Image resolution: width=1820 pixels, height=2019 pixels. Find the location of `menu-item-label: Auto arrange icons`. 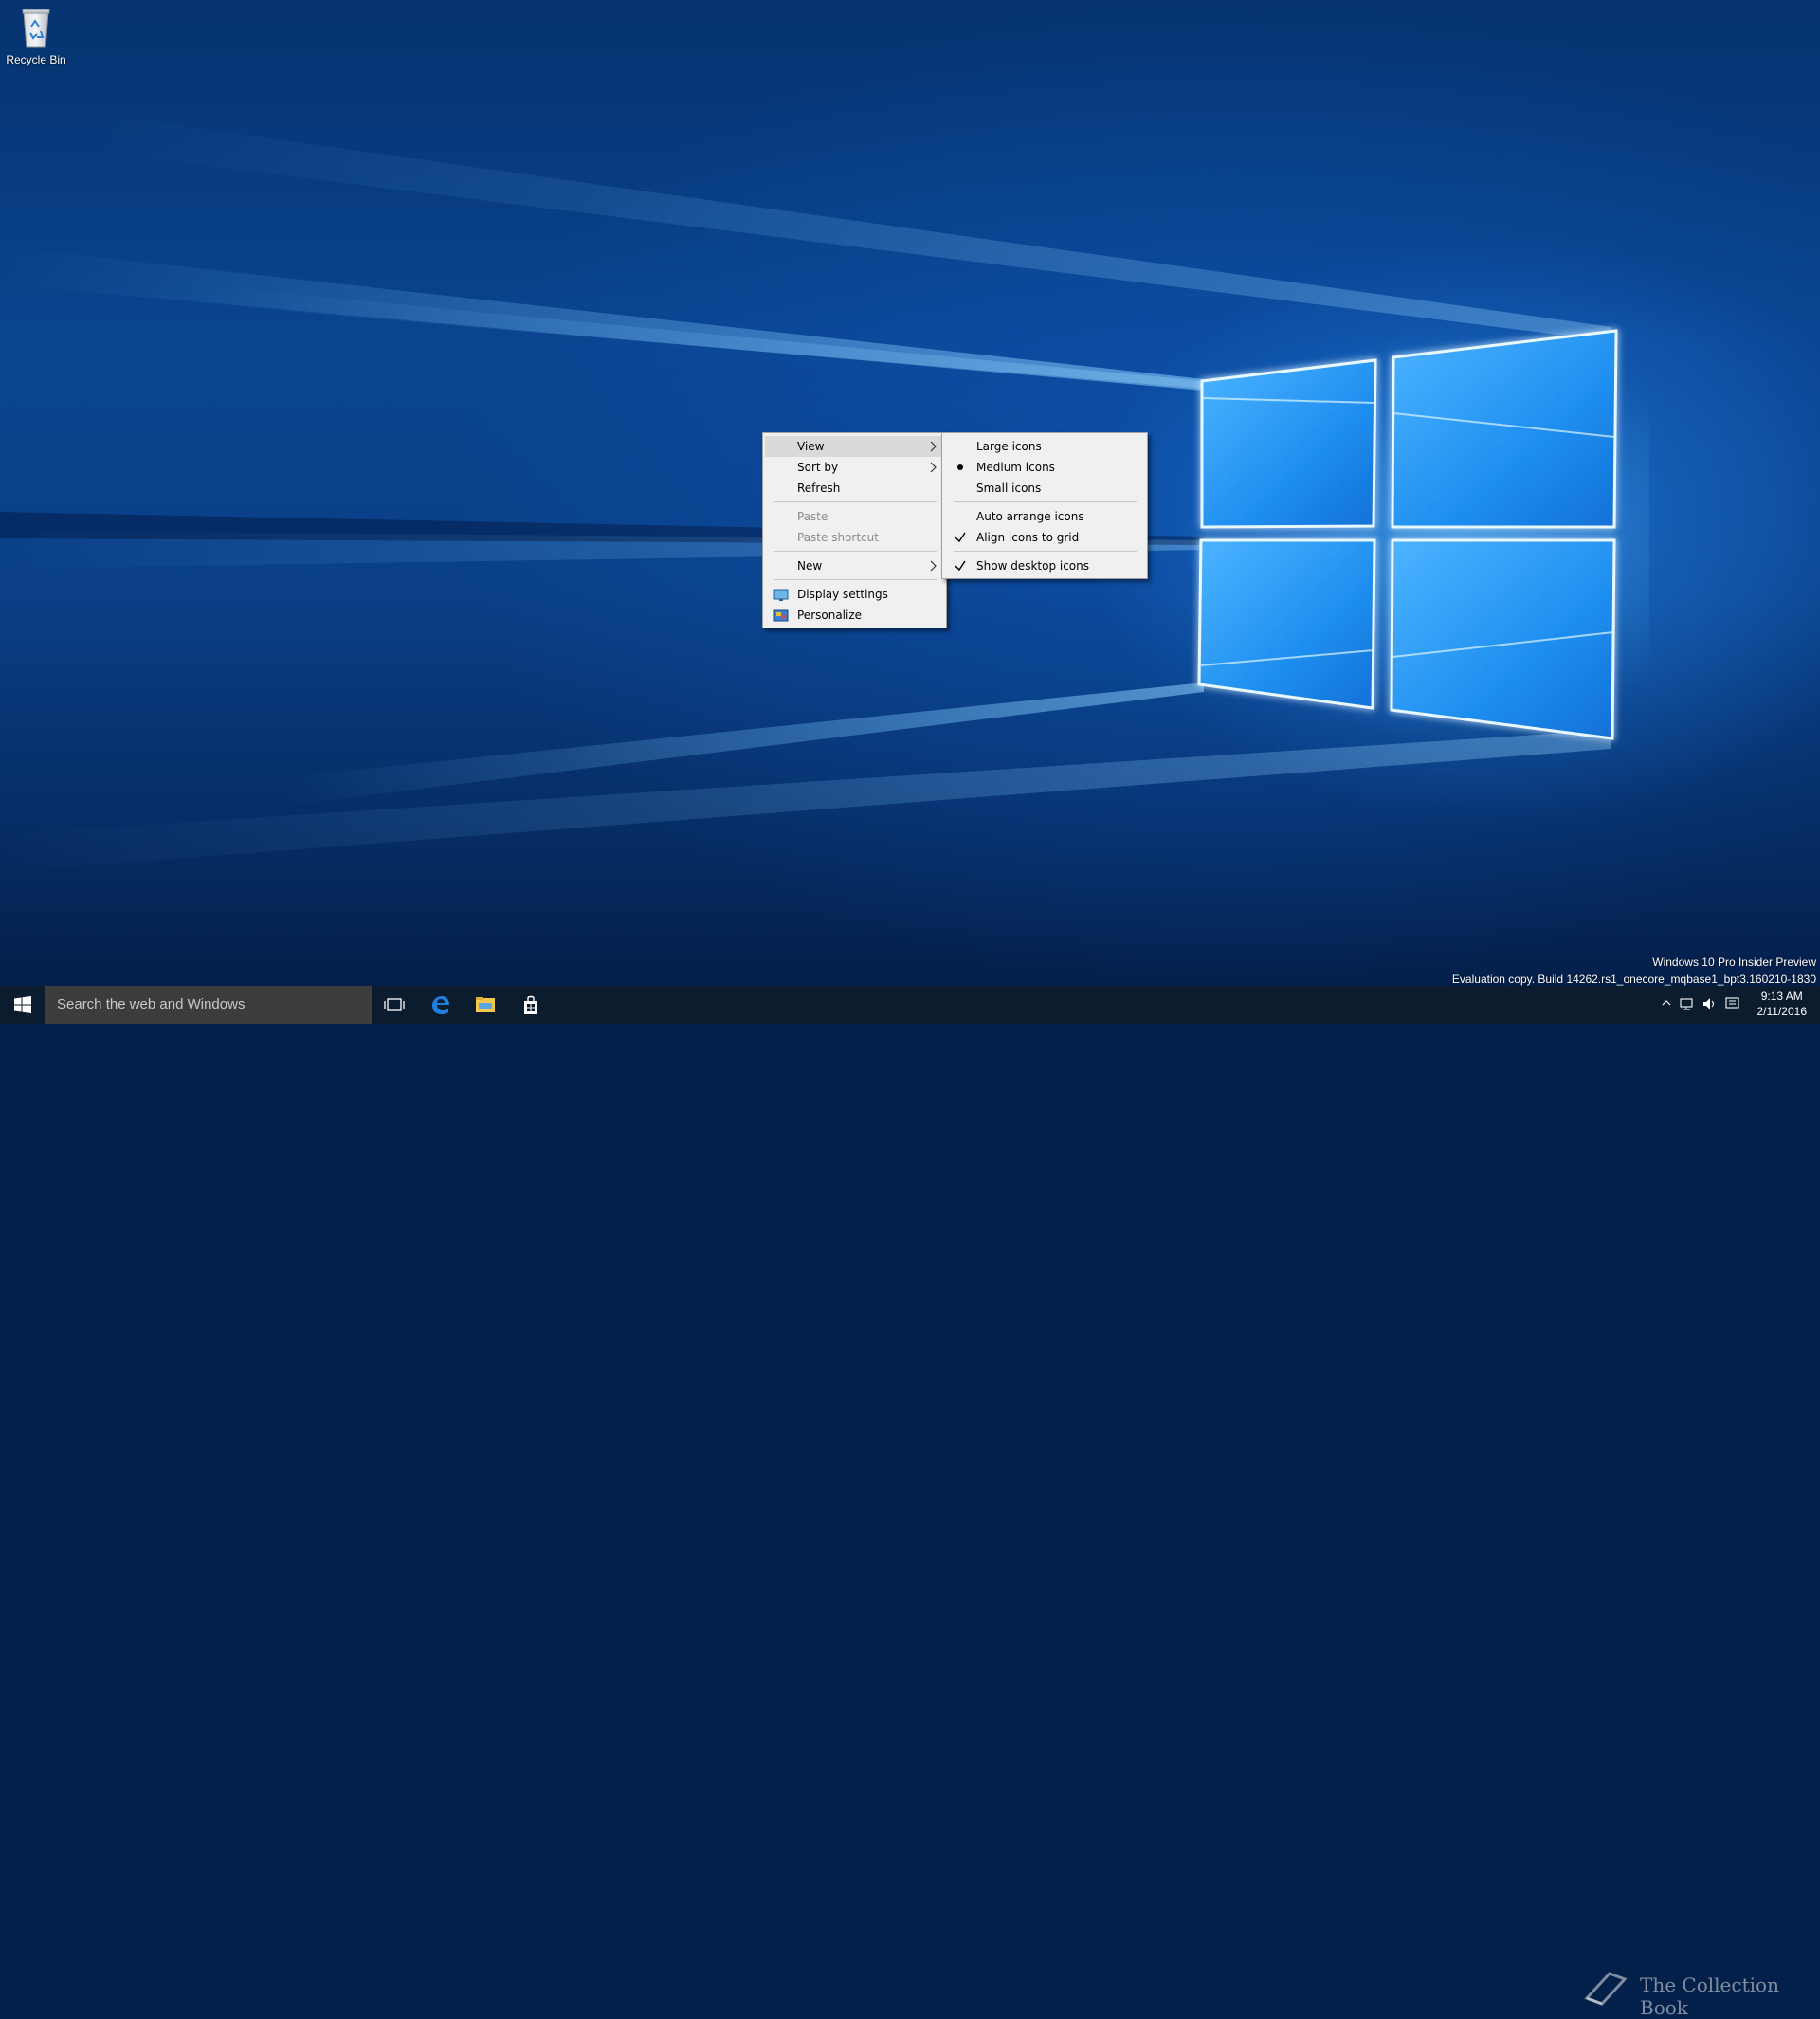

menu-item-label: Auto arrange icons is located at coordinates (1030, 516).